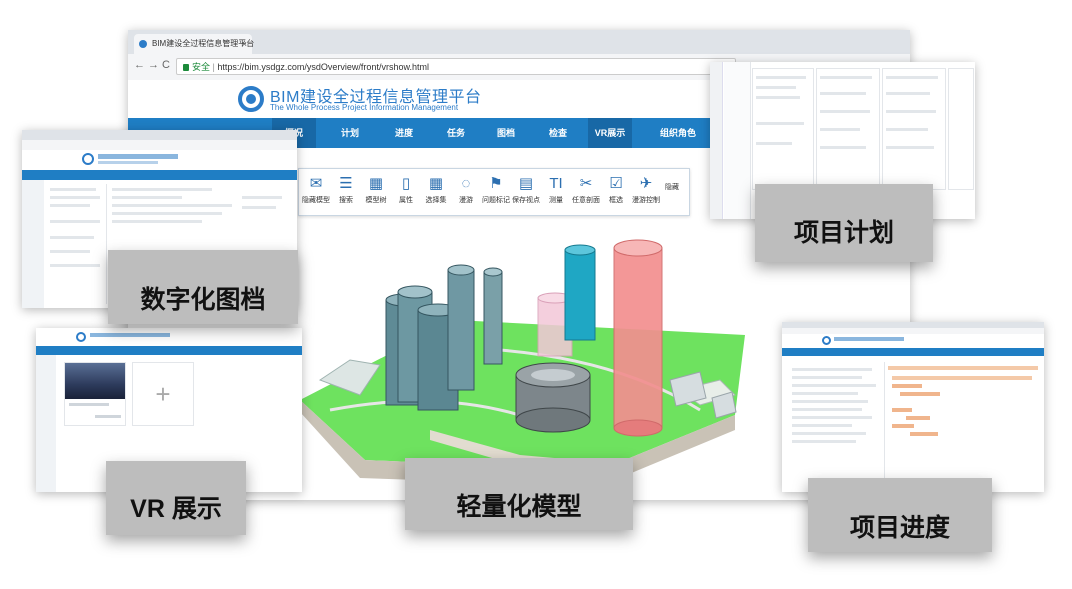  Describe the element at coordinates (251, 99) in the screenshot. I see `logo-icon` at that location.